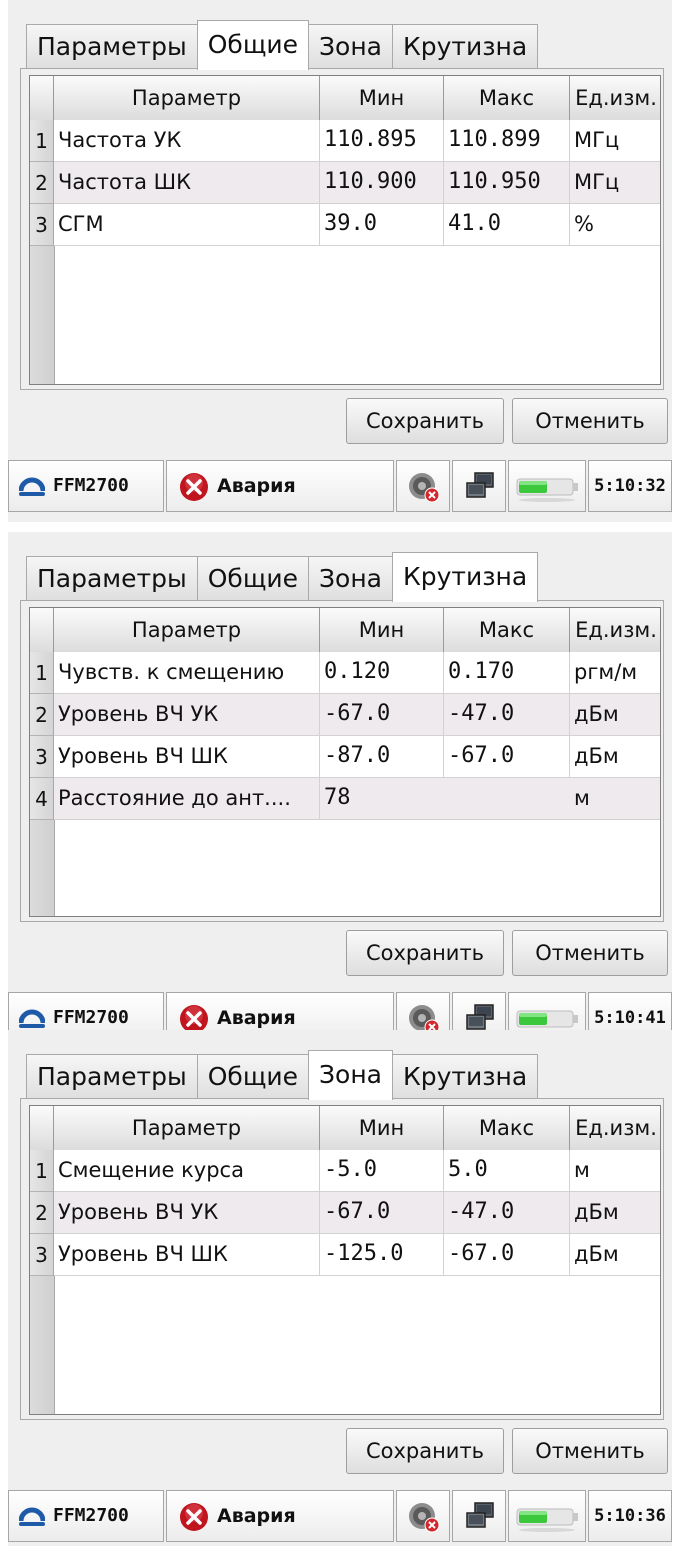  Describe the element at coordinates (382, 141) in the screenshot. I see `cell-min: 110.895` at that location.